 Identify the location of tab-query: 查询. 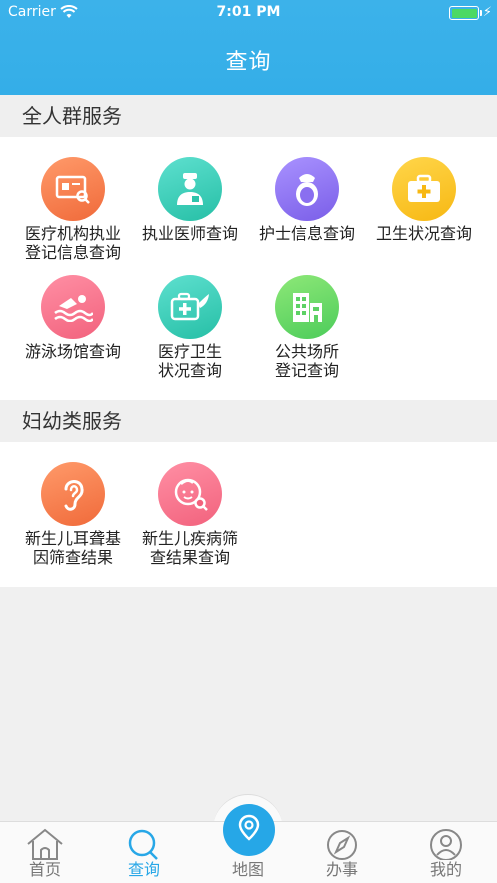
(144, 851).